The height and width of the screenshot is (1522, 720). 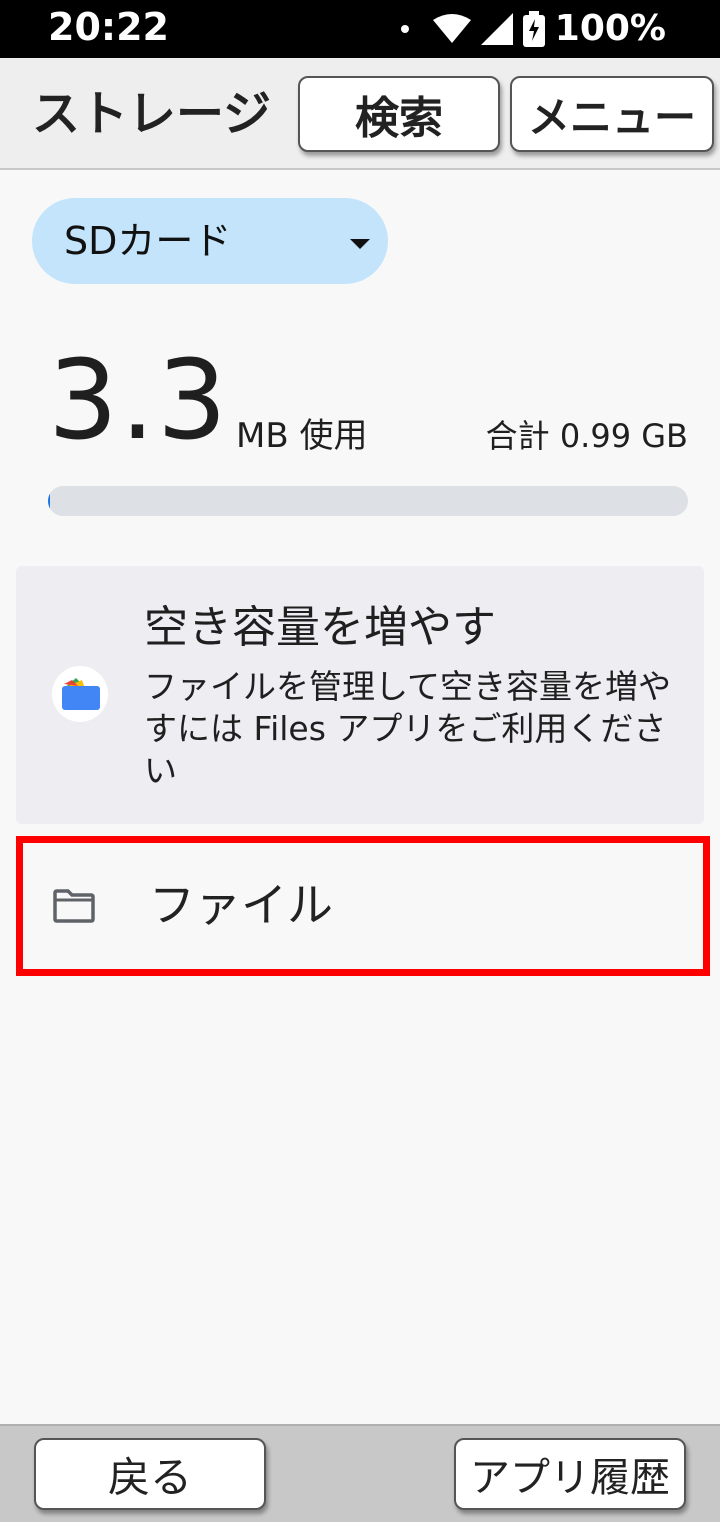 I want to click on battery-charging-icon, so click(x=533, y=29).